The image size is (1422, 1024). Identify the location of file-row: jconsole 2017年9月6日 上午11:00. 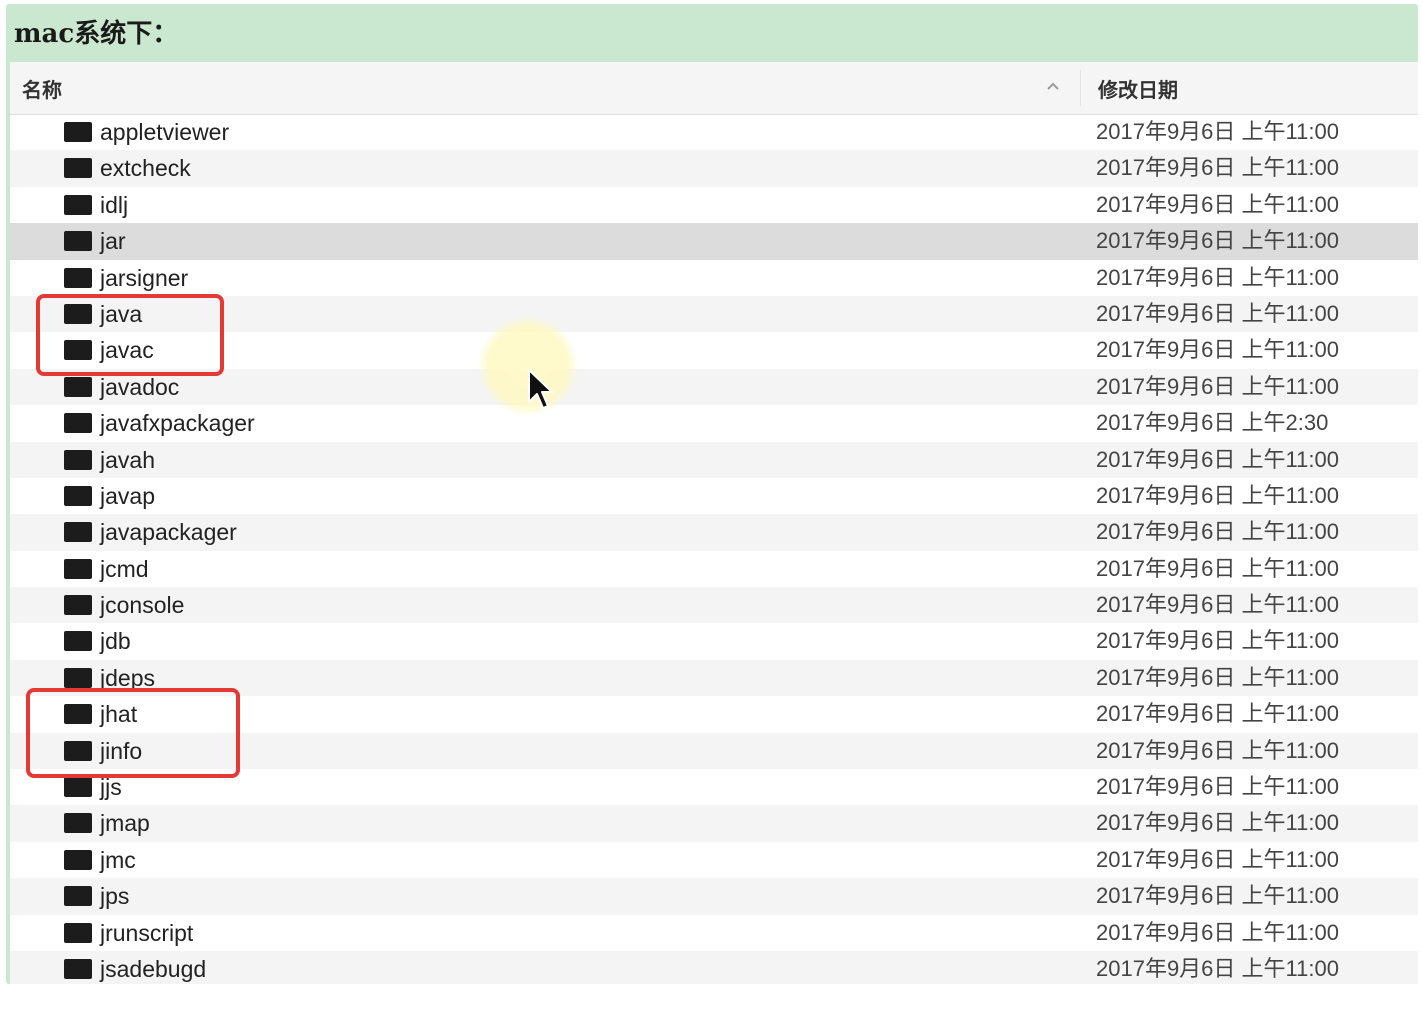
(714, 605).